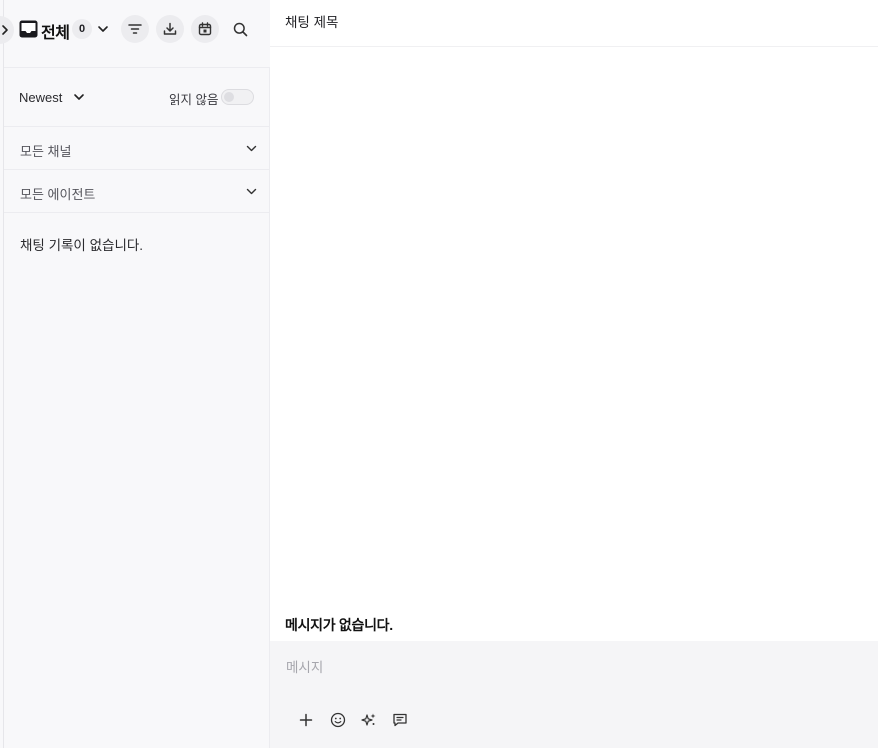  I want to click on calendar-button, so click(205, 29).